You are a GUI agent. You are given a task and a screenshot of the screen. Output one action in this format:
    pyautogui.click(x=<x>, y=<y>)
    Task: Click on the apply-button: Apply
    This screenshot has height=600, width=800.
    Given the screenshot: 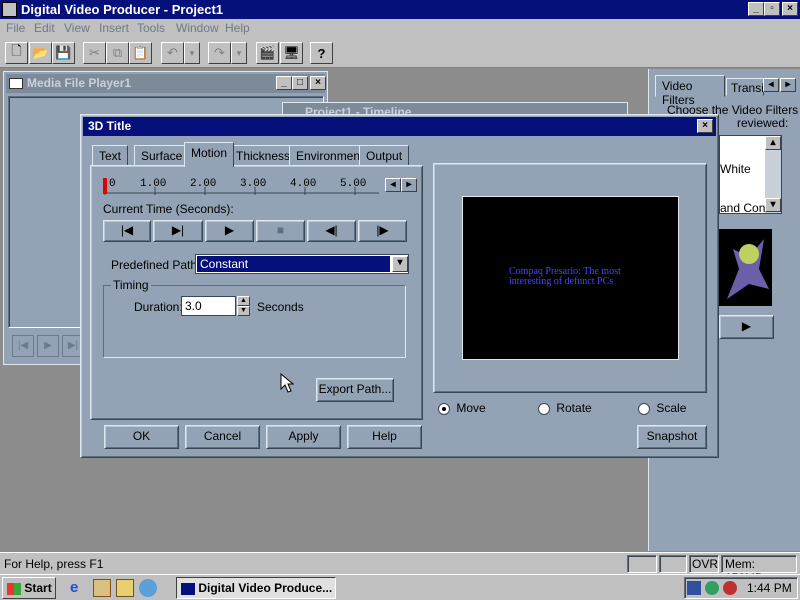 What is the action you would take?
    pyautogui.click(x=303, y=437)
    